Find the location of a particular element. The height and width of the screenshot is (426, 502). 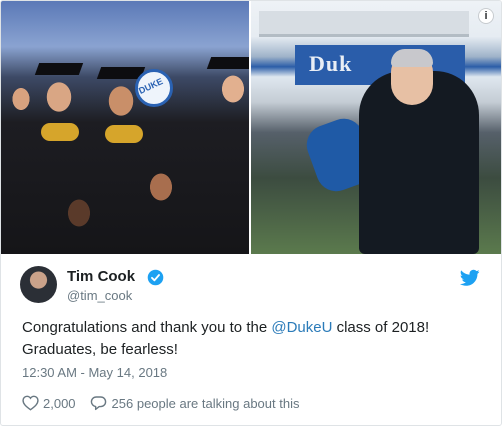

hair is located at coordinates (412, 58).